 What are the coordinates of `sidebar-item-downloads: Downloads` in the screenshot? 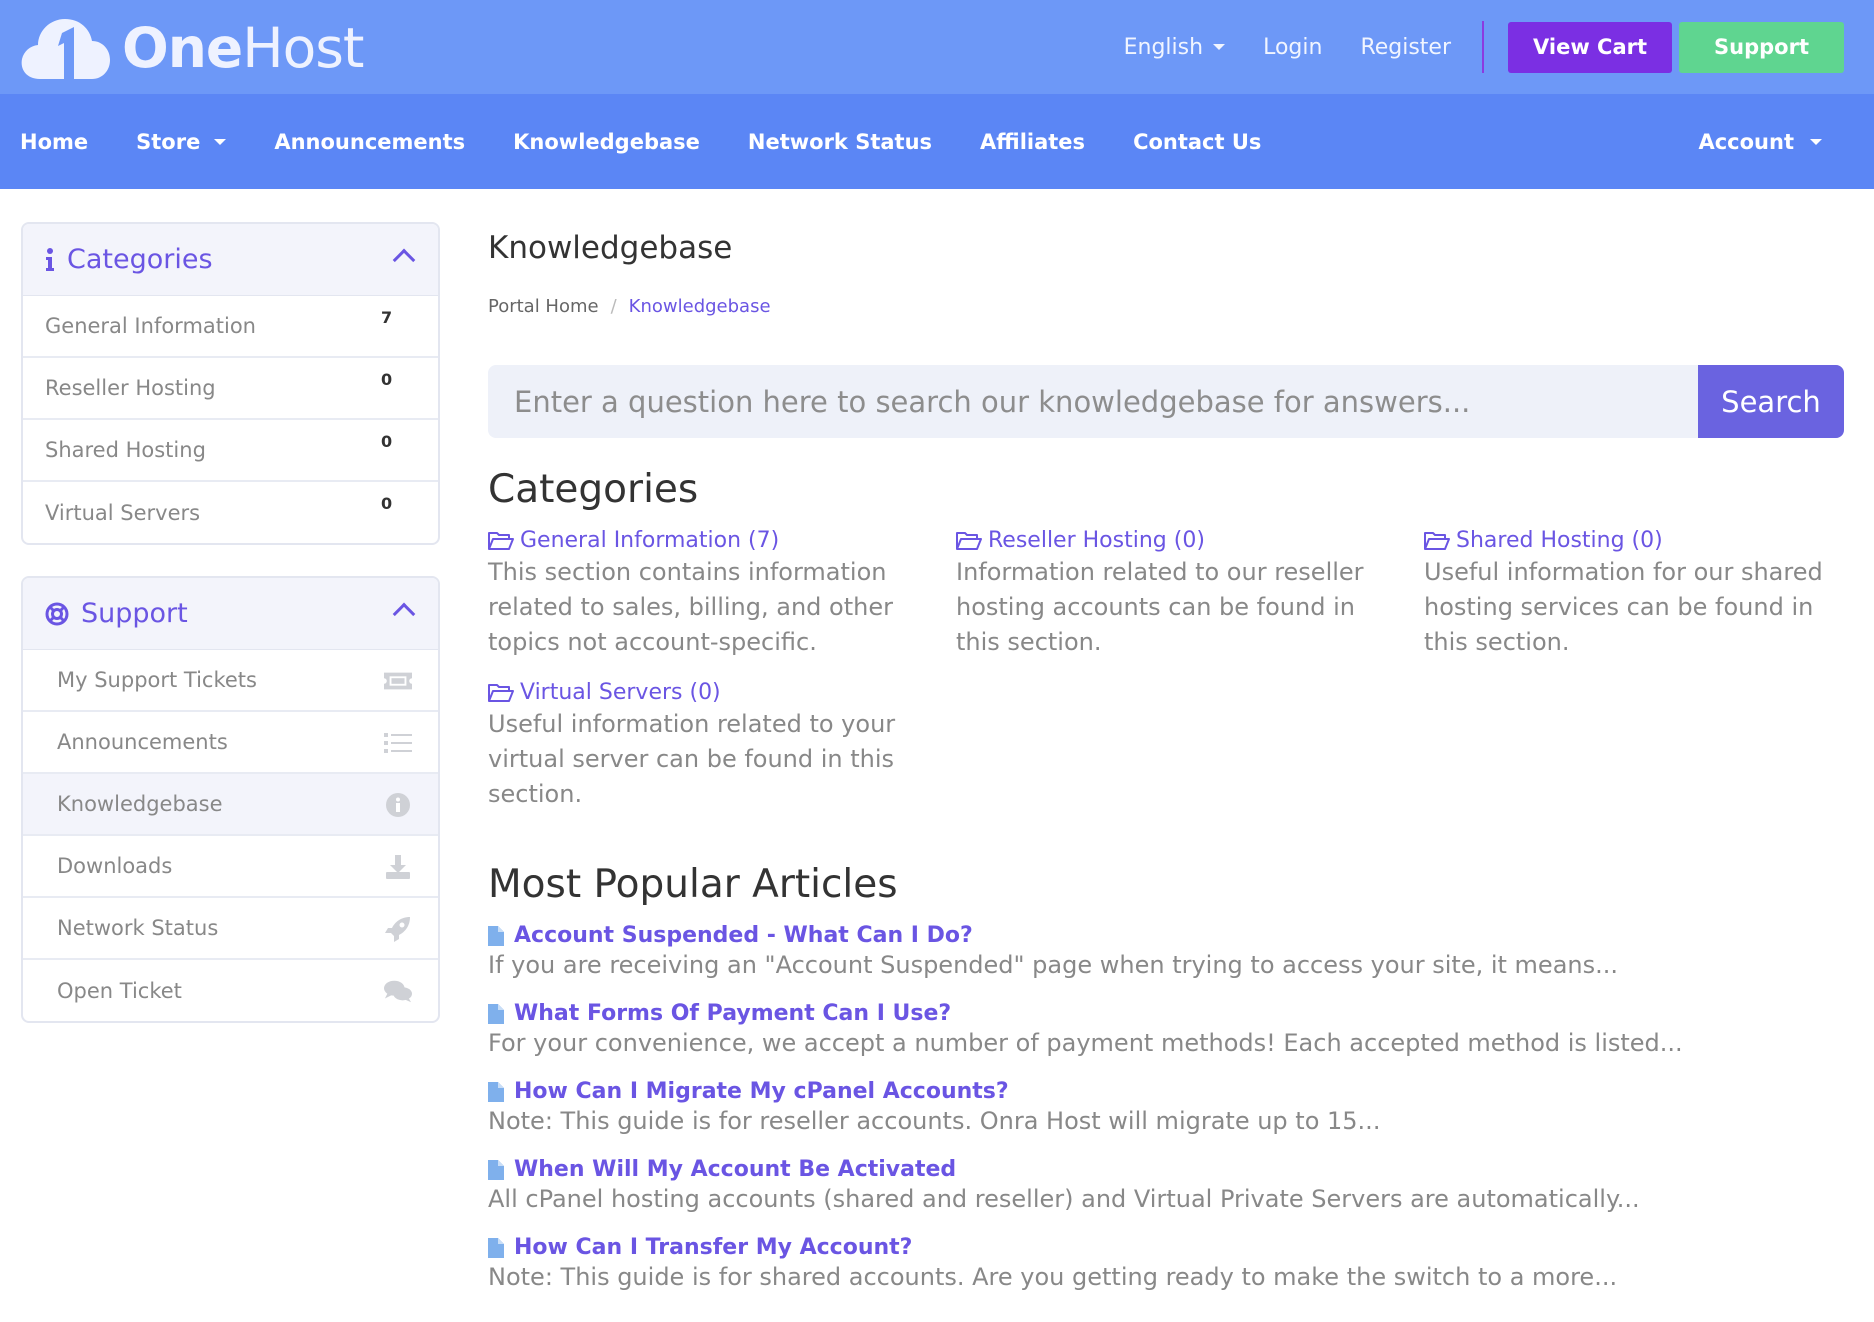 It's located at (230, 867).